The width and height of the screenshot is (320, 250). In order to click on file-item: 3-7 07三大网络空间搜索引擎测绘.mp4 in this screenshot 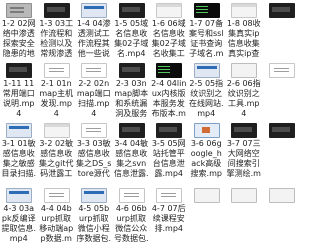, I will do `click(244, 152)`.